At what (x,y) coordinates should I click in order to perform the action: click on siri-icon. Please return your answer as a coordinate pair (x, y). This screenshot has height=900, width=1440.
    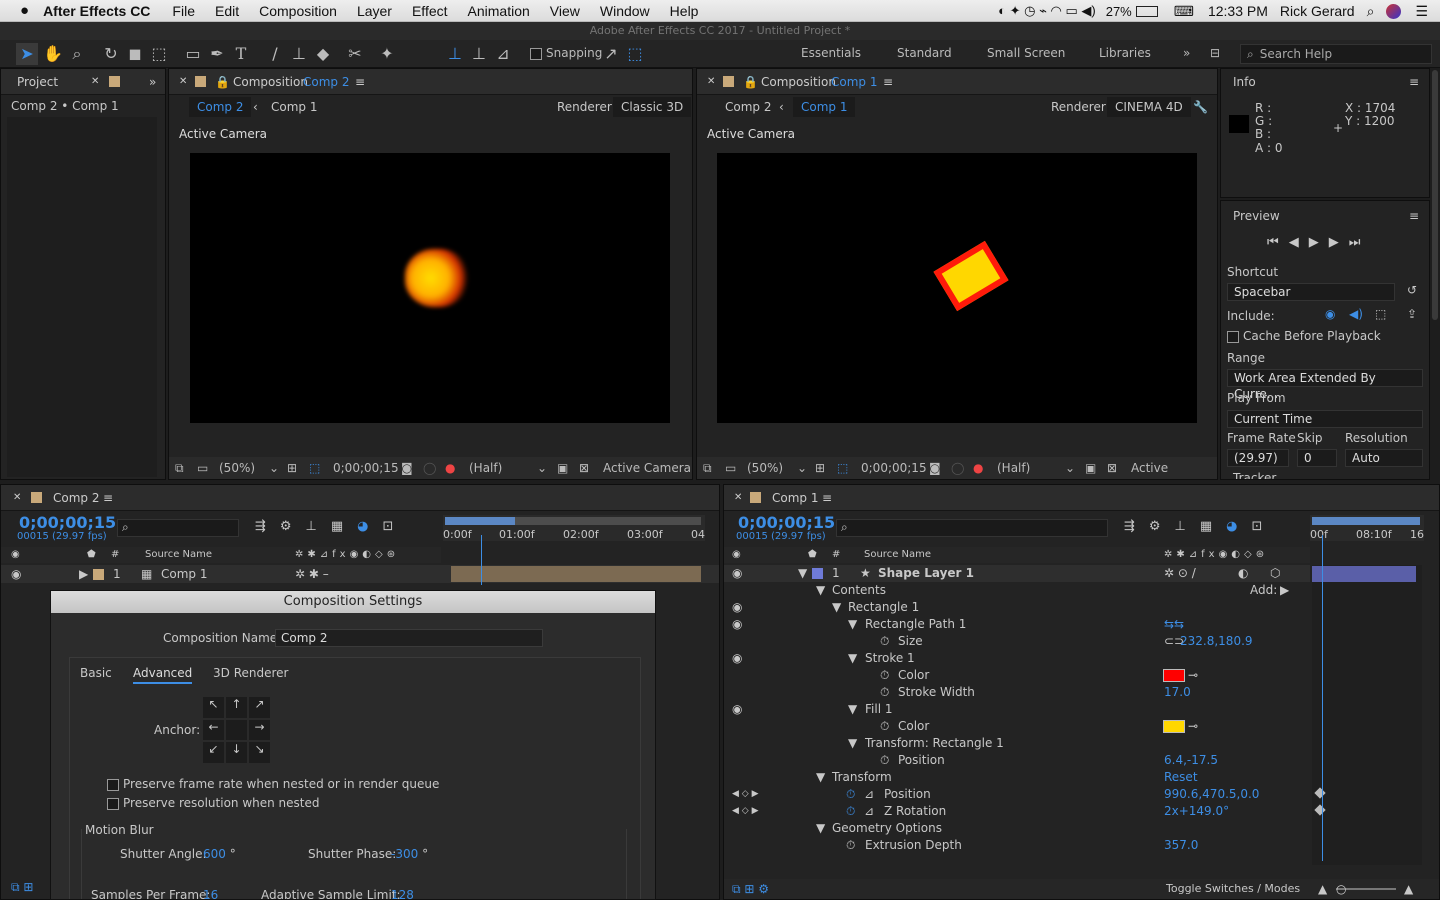
    Looking at the image, I should click on (1394, 11).